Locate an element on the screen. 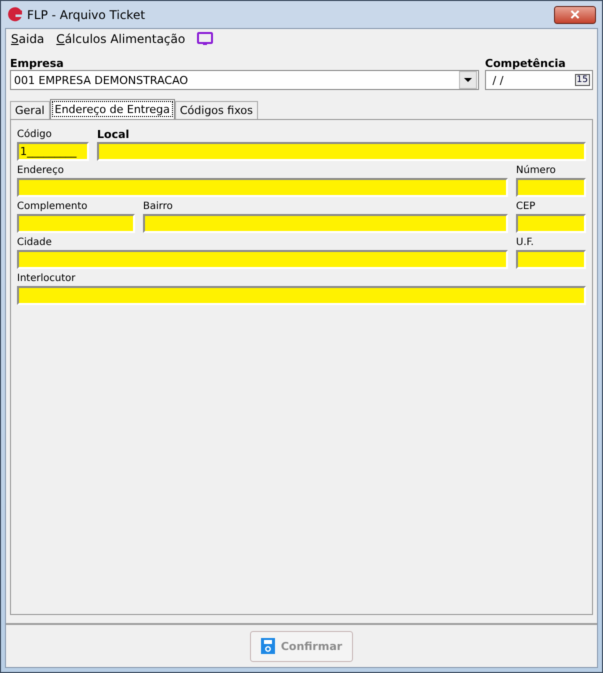 Image resolution: width=603 pixels, height=673 pixels. app-logo-icon is located at coordinates (15, 14).